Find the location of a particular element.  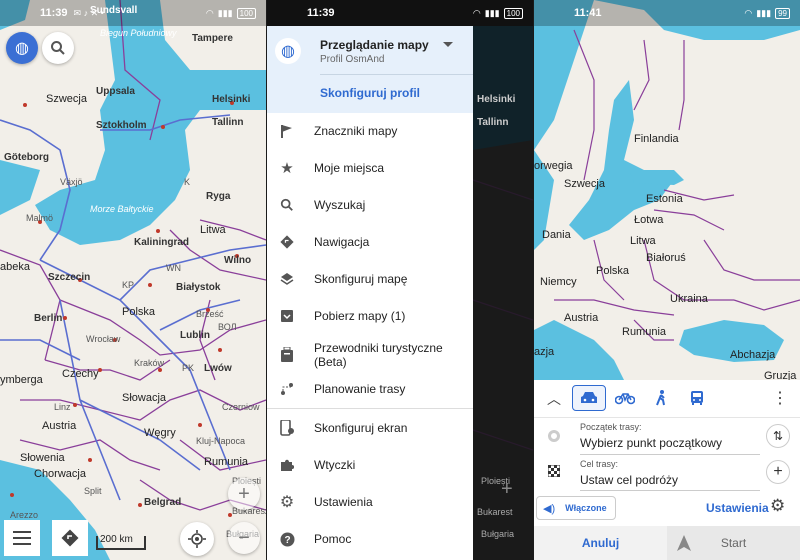

zoom-in-button-dimmed: + is located at coordinates (507, 489).